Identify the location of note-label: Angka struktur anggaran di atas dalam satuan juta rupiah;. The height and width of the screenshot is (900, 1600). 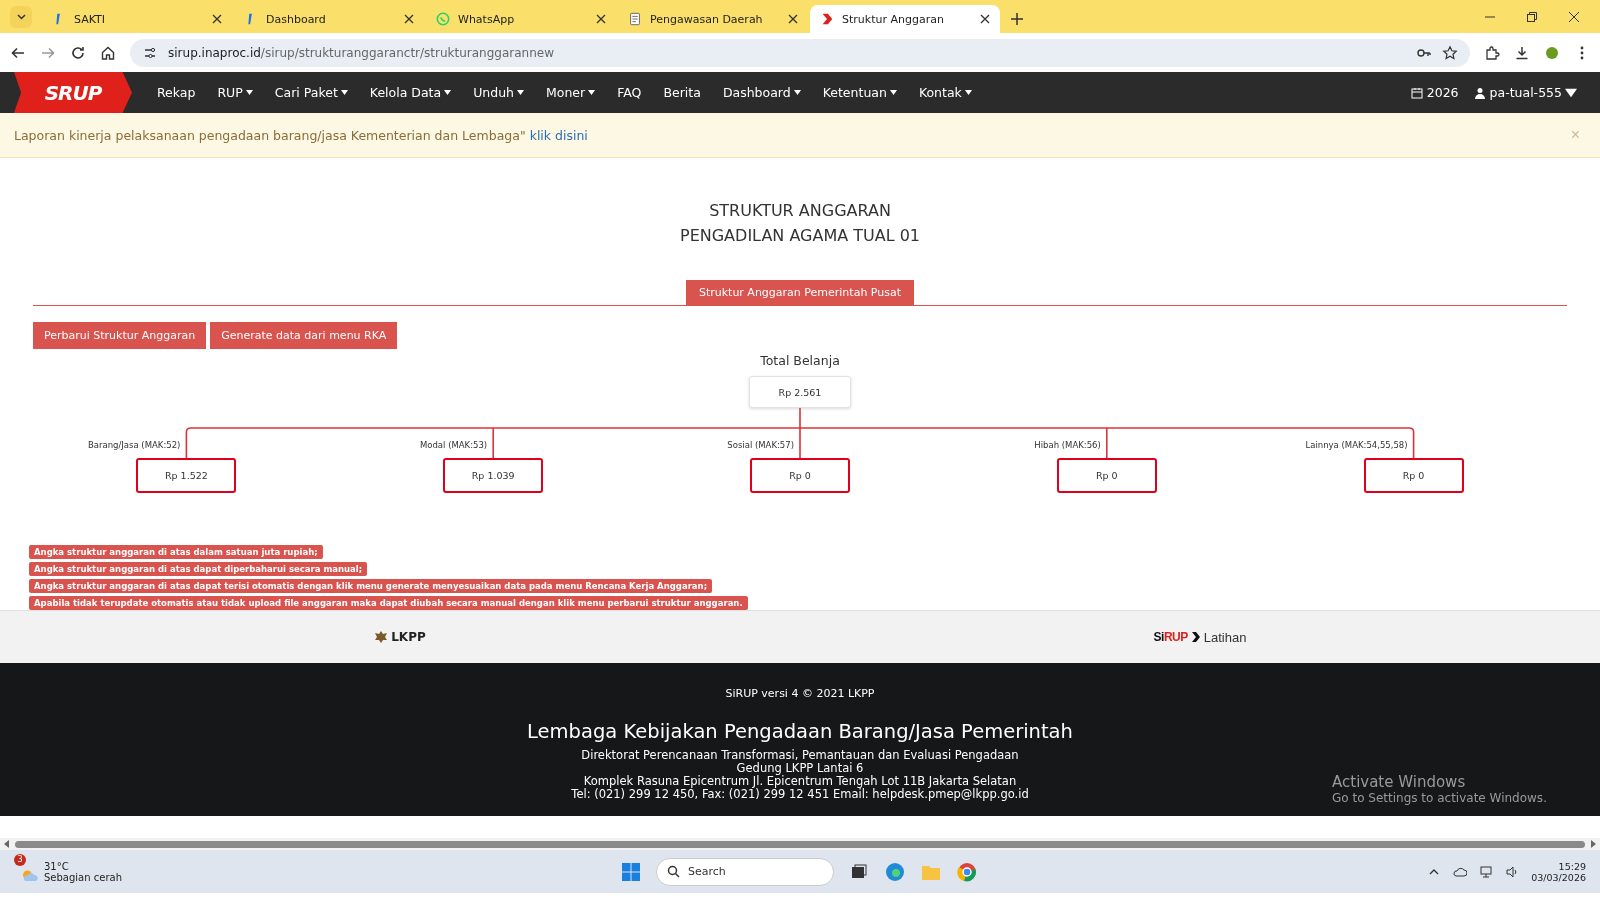
(176, 552).